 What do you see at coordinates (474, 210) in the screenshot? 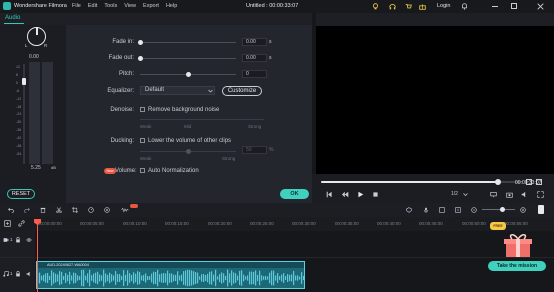
I see `zoom-out-icon` at bounding box center [474, 210].